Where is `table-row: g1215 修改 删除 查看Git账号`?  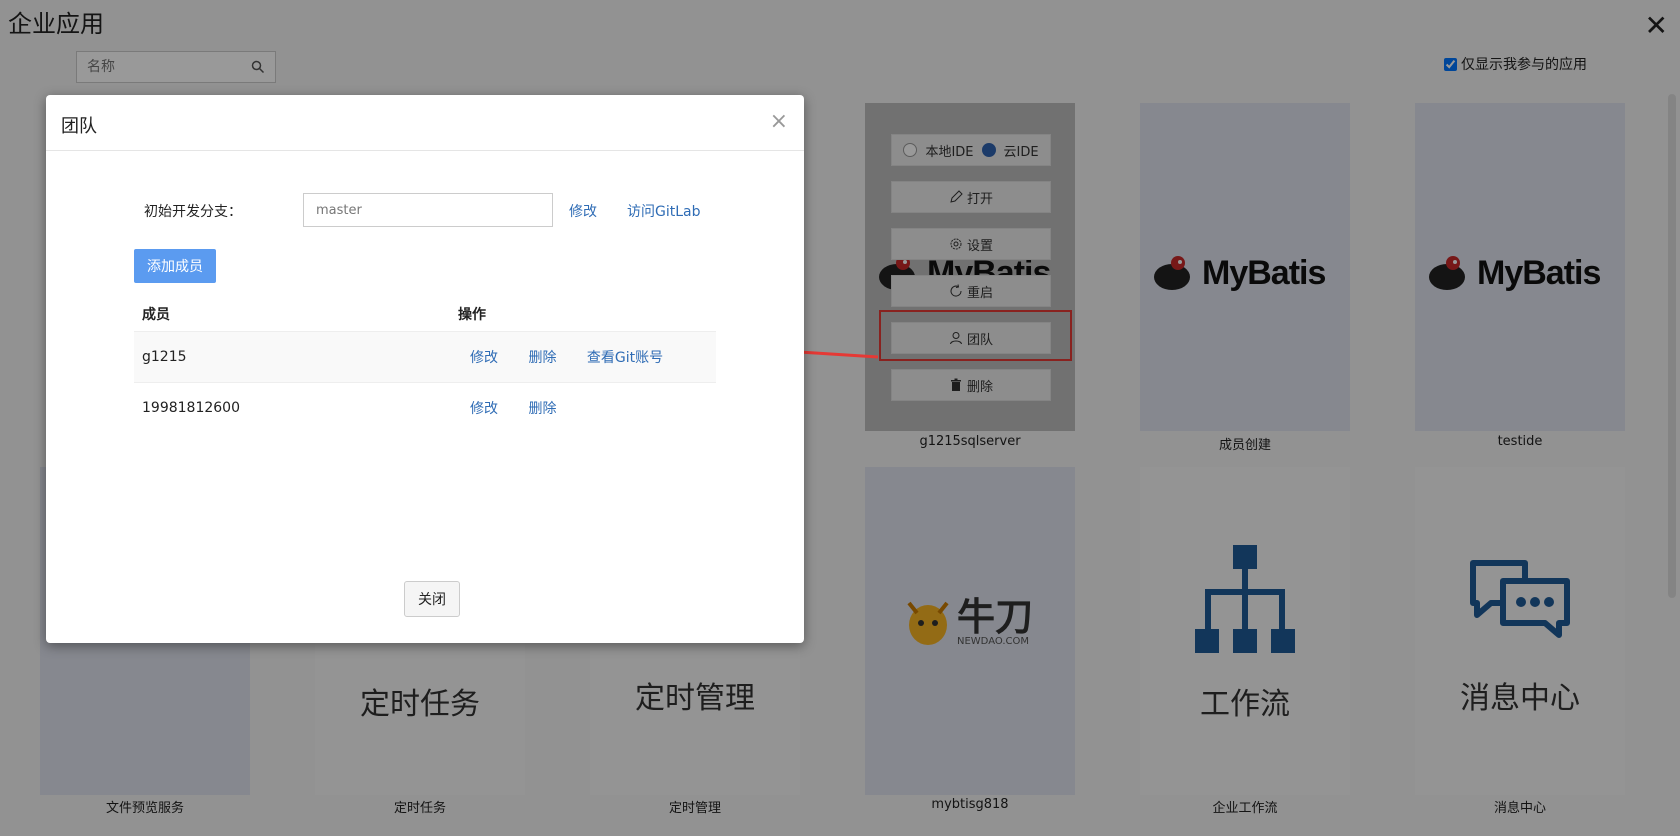
table-row: g1215 修改 删除 查看Git账号 is located at coordinates (425, 357).